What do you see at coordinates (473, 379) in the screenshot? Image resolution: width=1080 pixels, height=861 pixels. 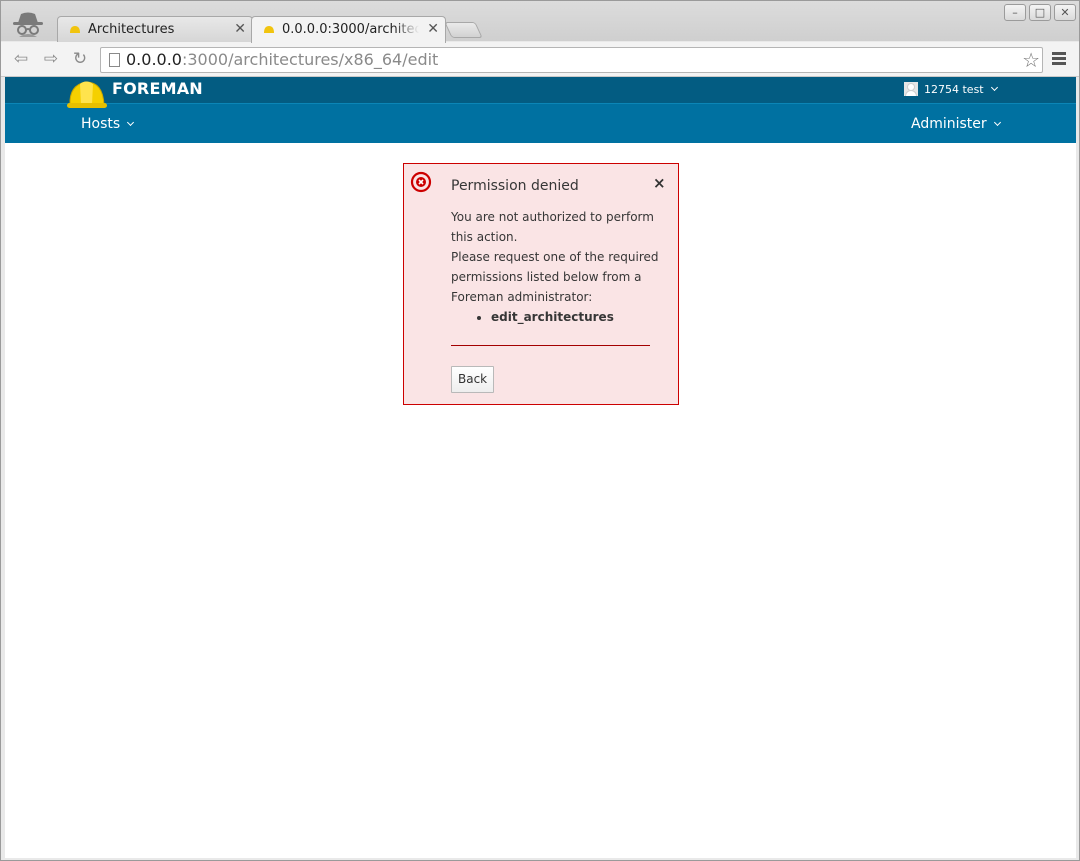 I see `back-button: Back` at bounding box center [473, 379].